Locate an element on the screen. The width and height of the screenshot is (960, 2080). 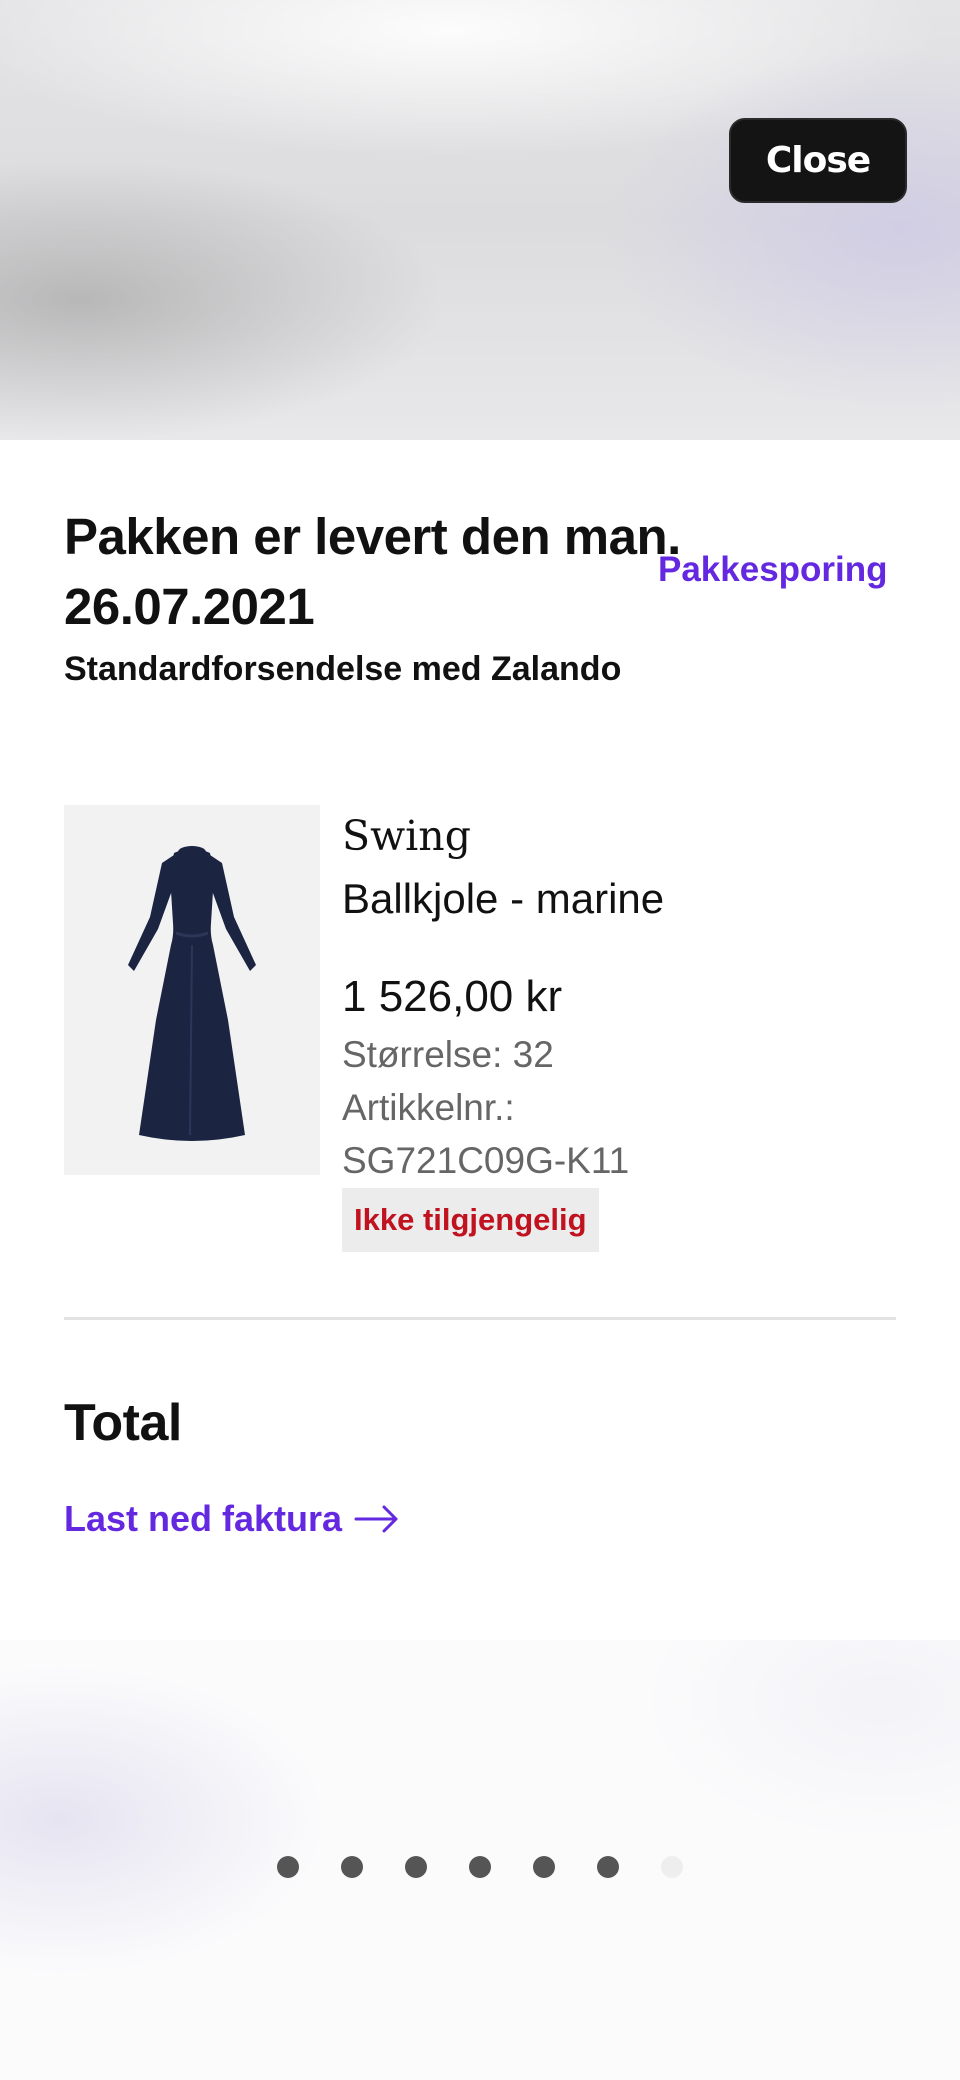
delivery-status-title: Pakken er levert den man. 26.07.2021 is located at coordinates (372, 571).